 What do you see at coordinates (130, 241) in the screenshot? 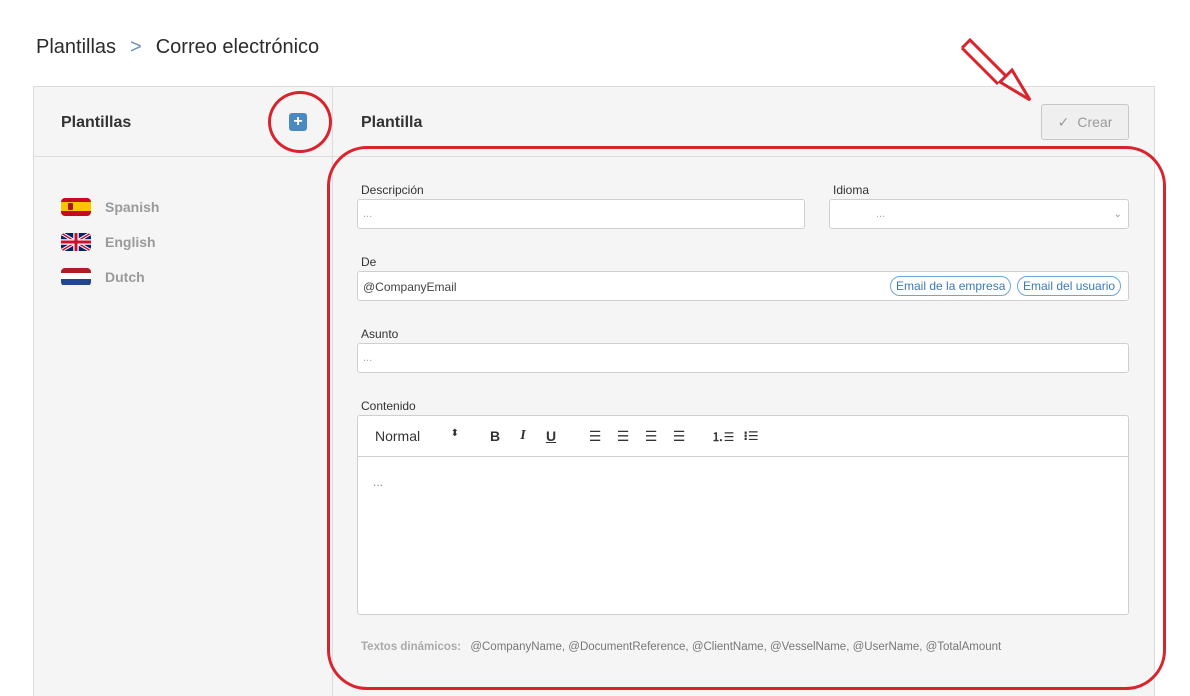
I see `language-label: English` at bounding box center [130, 241].